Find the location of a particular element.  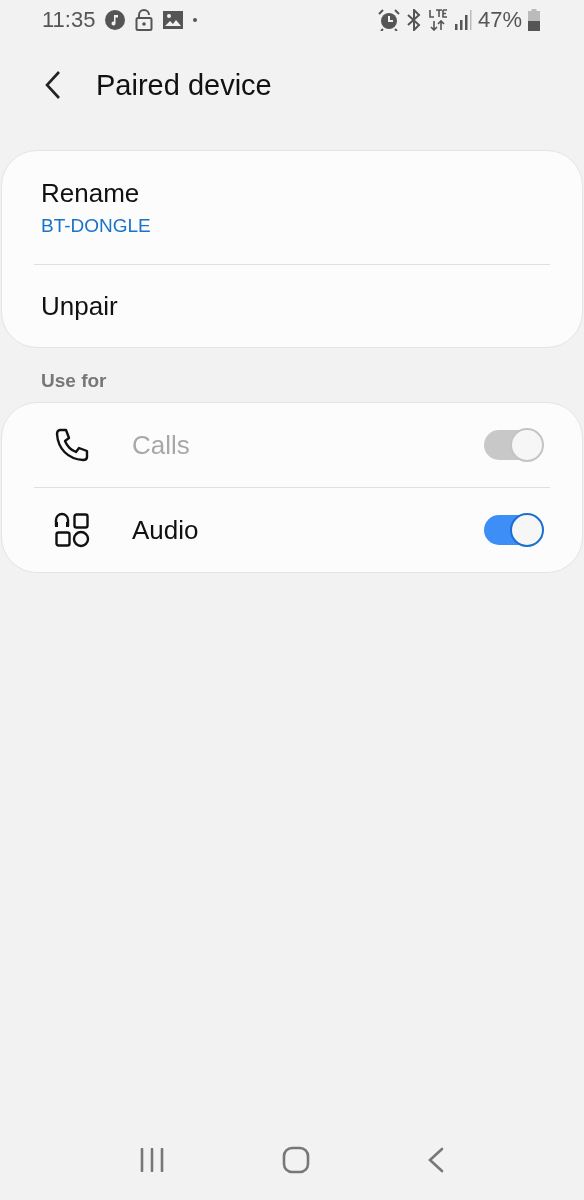

alarm-icon is located at coordinates (388, 20).